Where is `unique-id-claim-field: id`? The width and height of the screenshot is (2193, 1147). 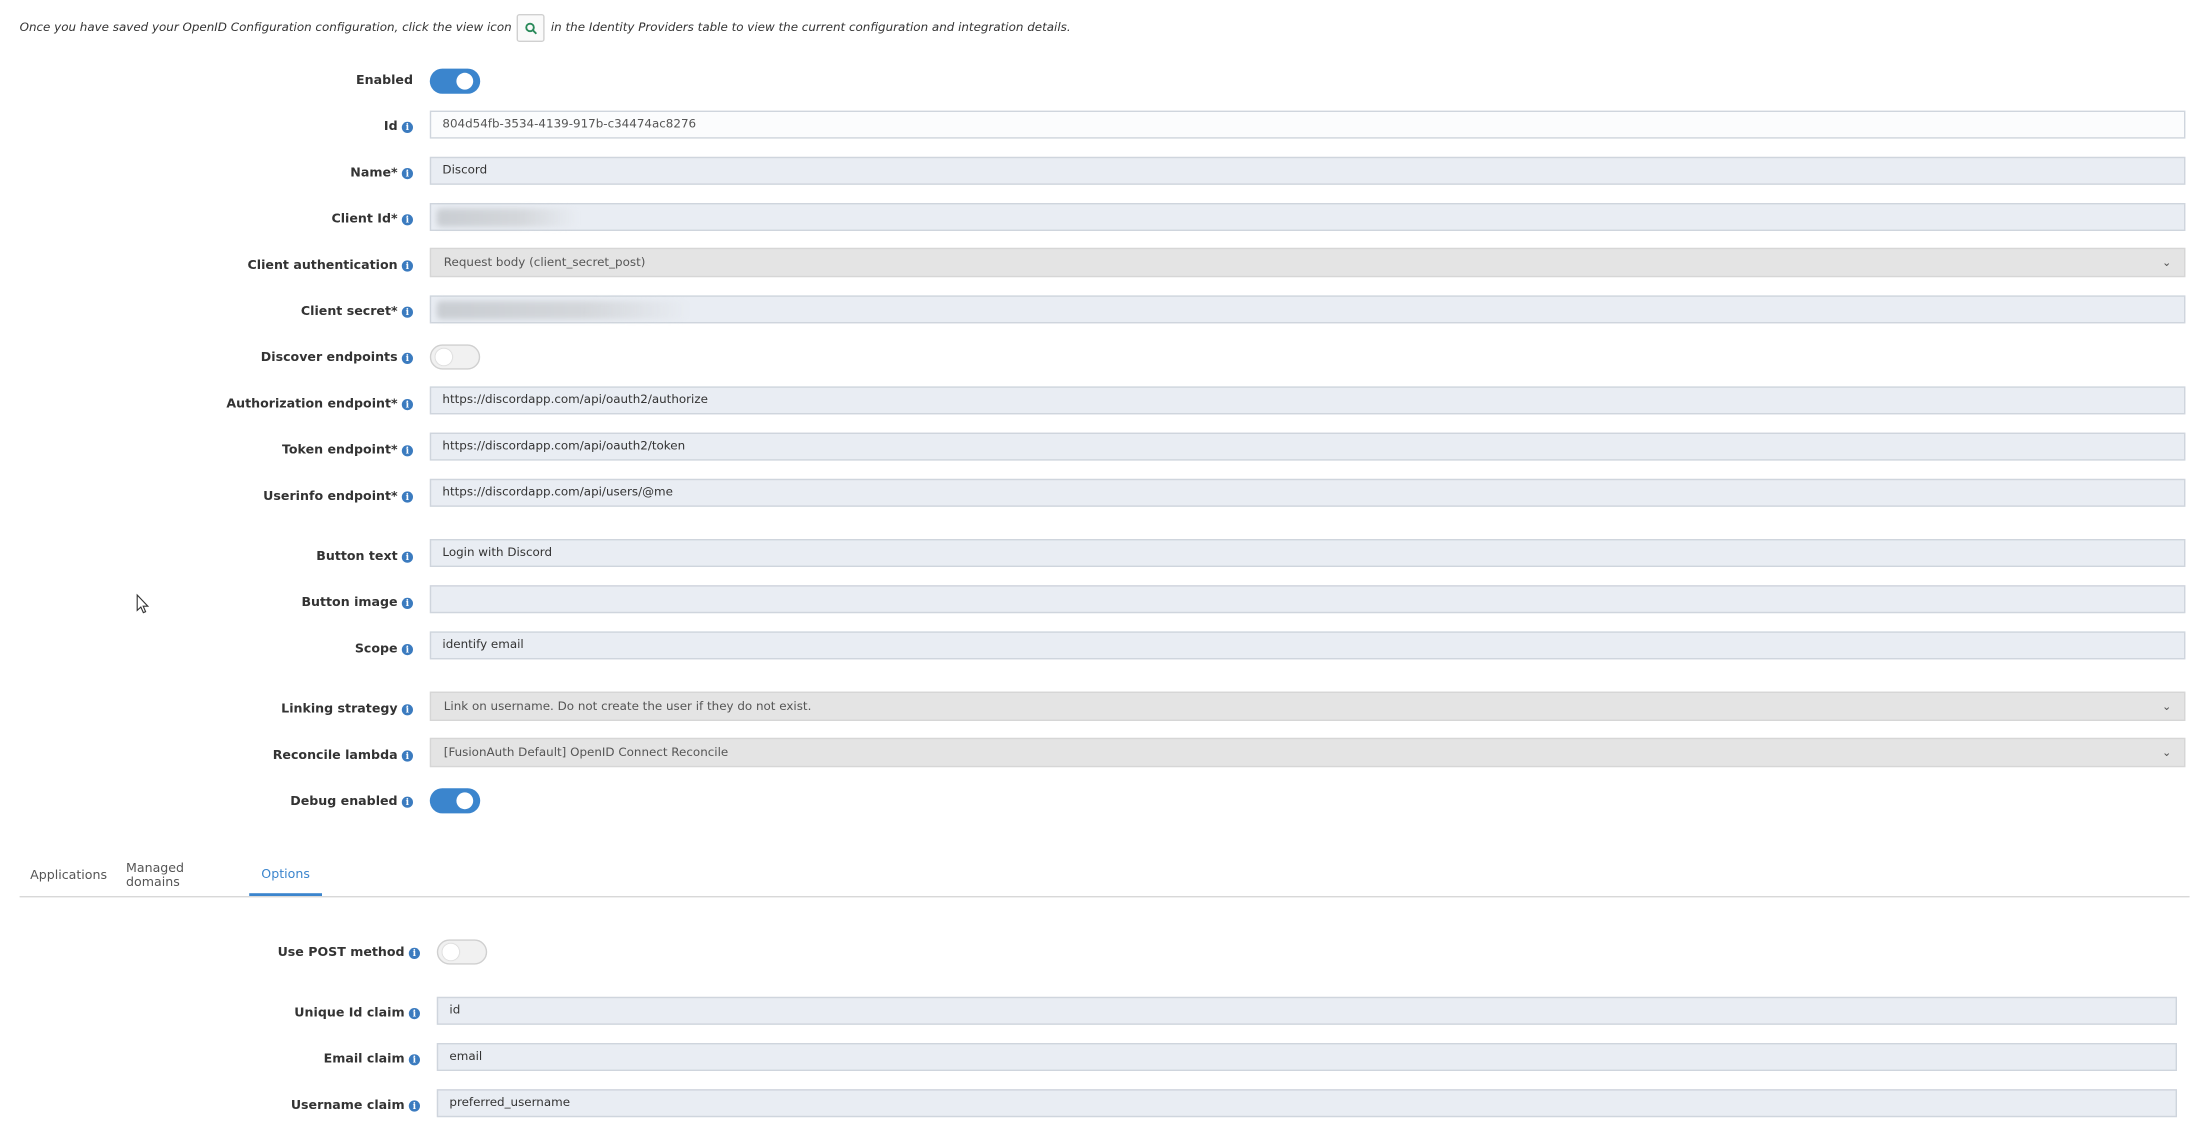
unique-id-claim-field: id is located at coordinates (1306, 1010).